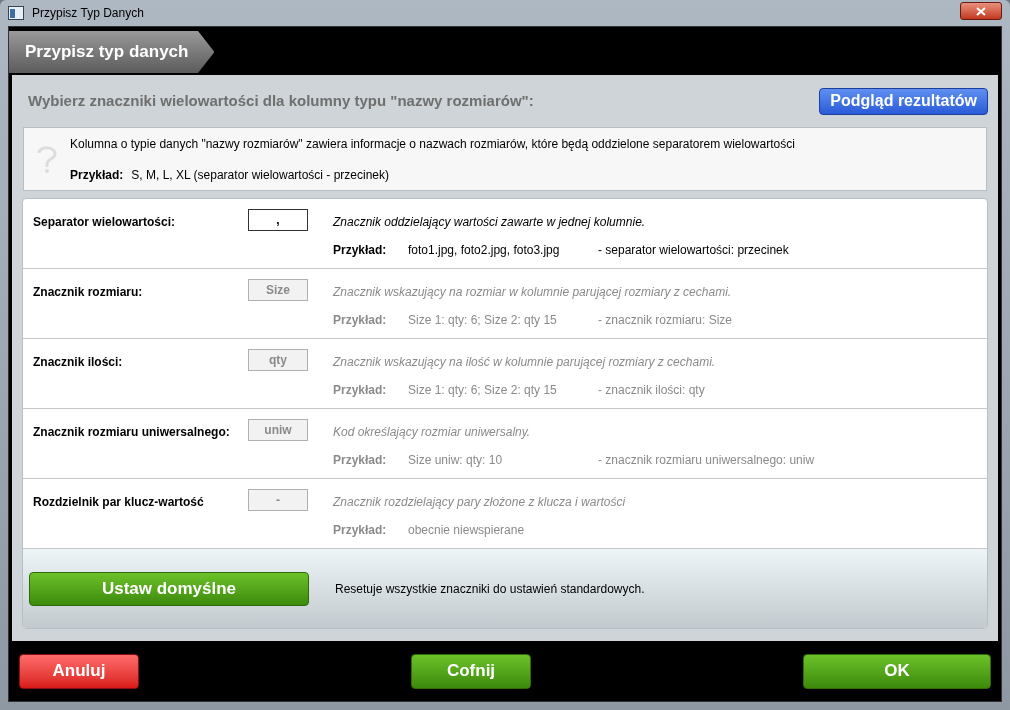  Describe the element at coordinates (903, 101) in the screenshot. I see `preview-button: Podgląd rezultatów` at that location.